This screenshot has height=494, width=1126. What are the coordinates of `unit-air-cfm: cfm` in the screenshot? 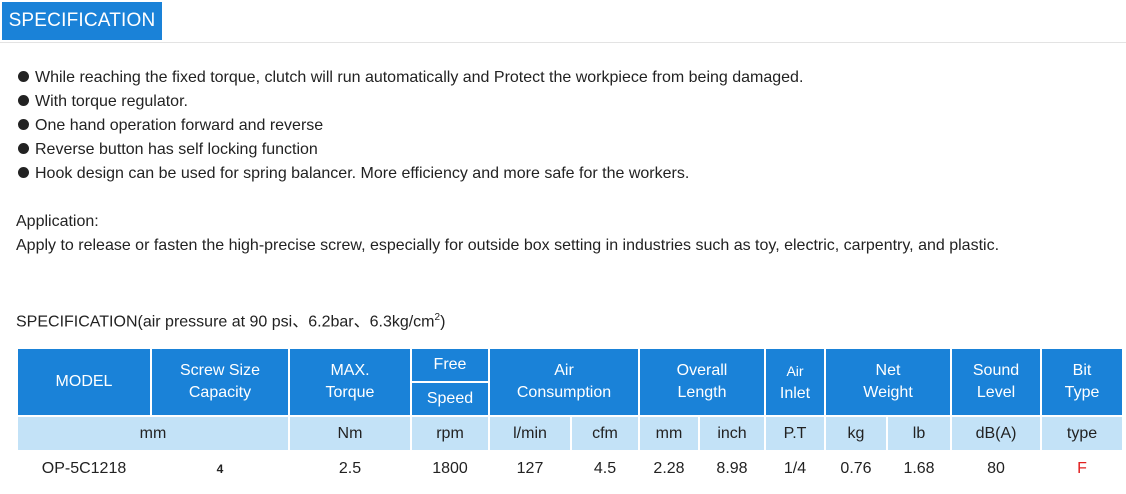 It's located at (605, 433).